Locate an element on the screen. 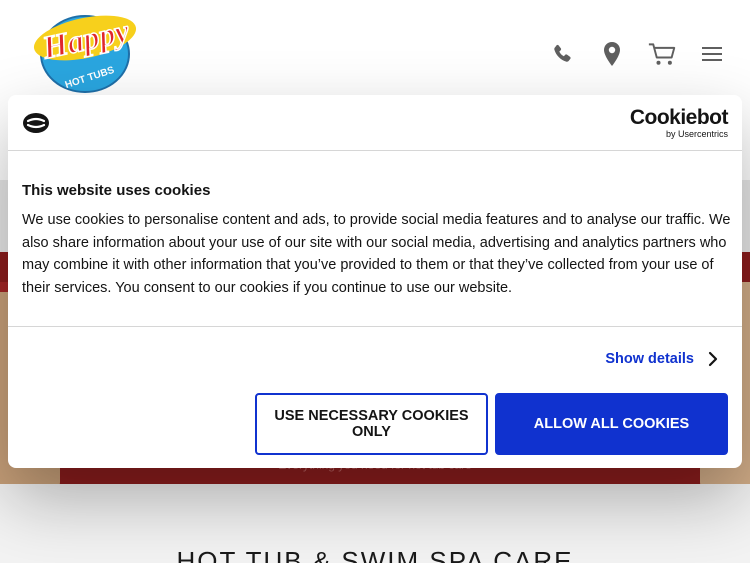 This screenshot has height=563, width=750. cart-icon is located at coordinates (662, 54).